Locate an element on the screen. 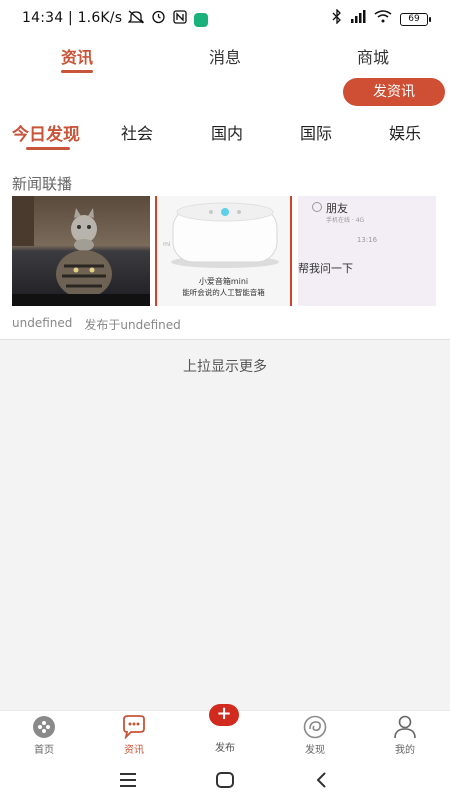 The height and width of the screenshot is (800, 450). thumbnail-cat-tiger is located at coordinates (81, 251).